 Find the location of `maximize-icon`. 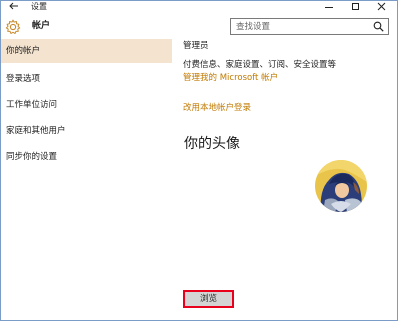

maximize-icon is located at coordinates (355, 6).